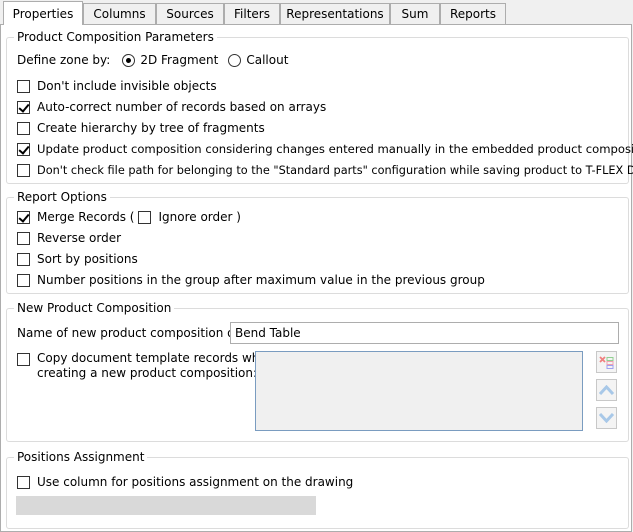  What do you see at coordinates (145, 217) in the screenshot?
I see `checkbox-ignore-order` at bounding box center [145, 217].